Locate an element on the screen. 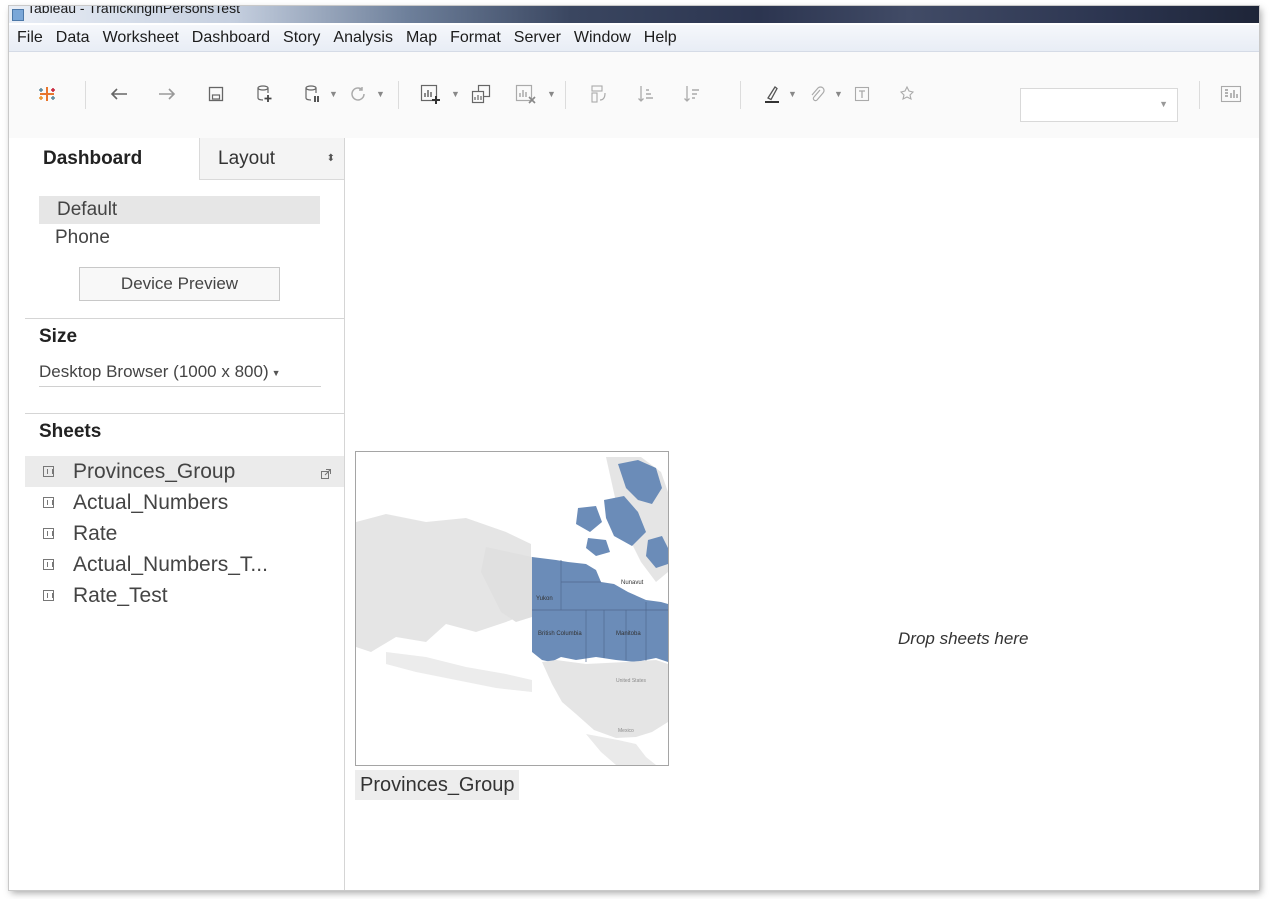 This screenshot has height=899, width=1273. clear-sheet-icon is located at coordinates (526, 94).